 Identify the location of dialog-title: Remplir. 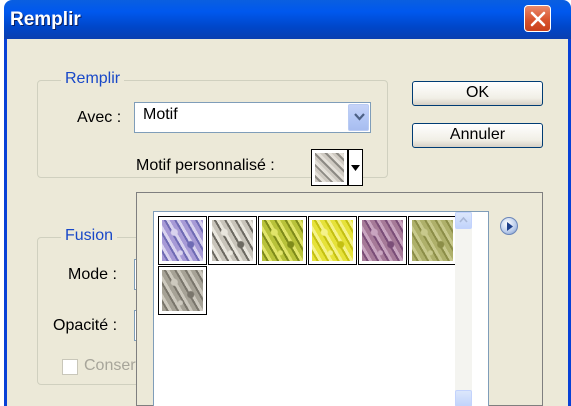
(45, 19).